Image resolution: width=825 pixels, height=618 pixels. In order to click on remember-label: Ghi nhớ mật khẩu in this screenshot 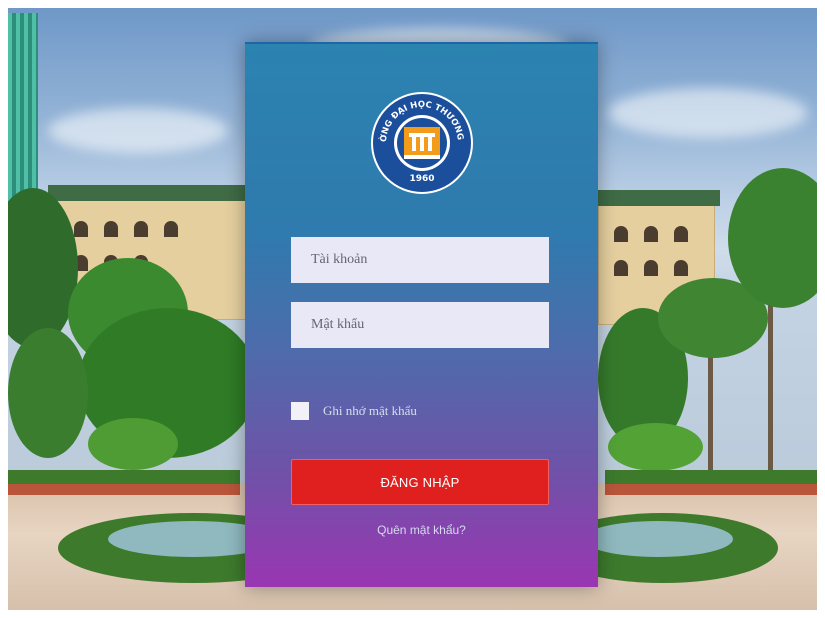, I will do `click(370, 410)`.